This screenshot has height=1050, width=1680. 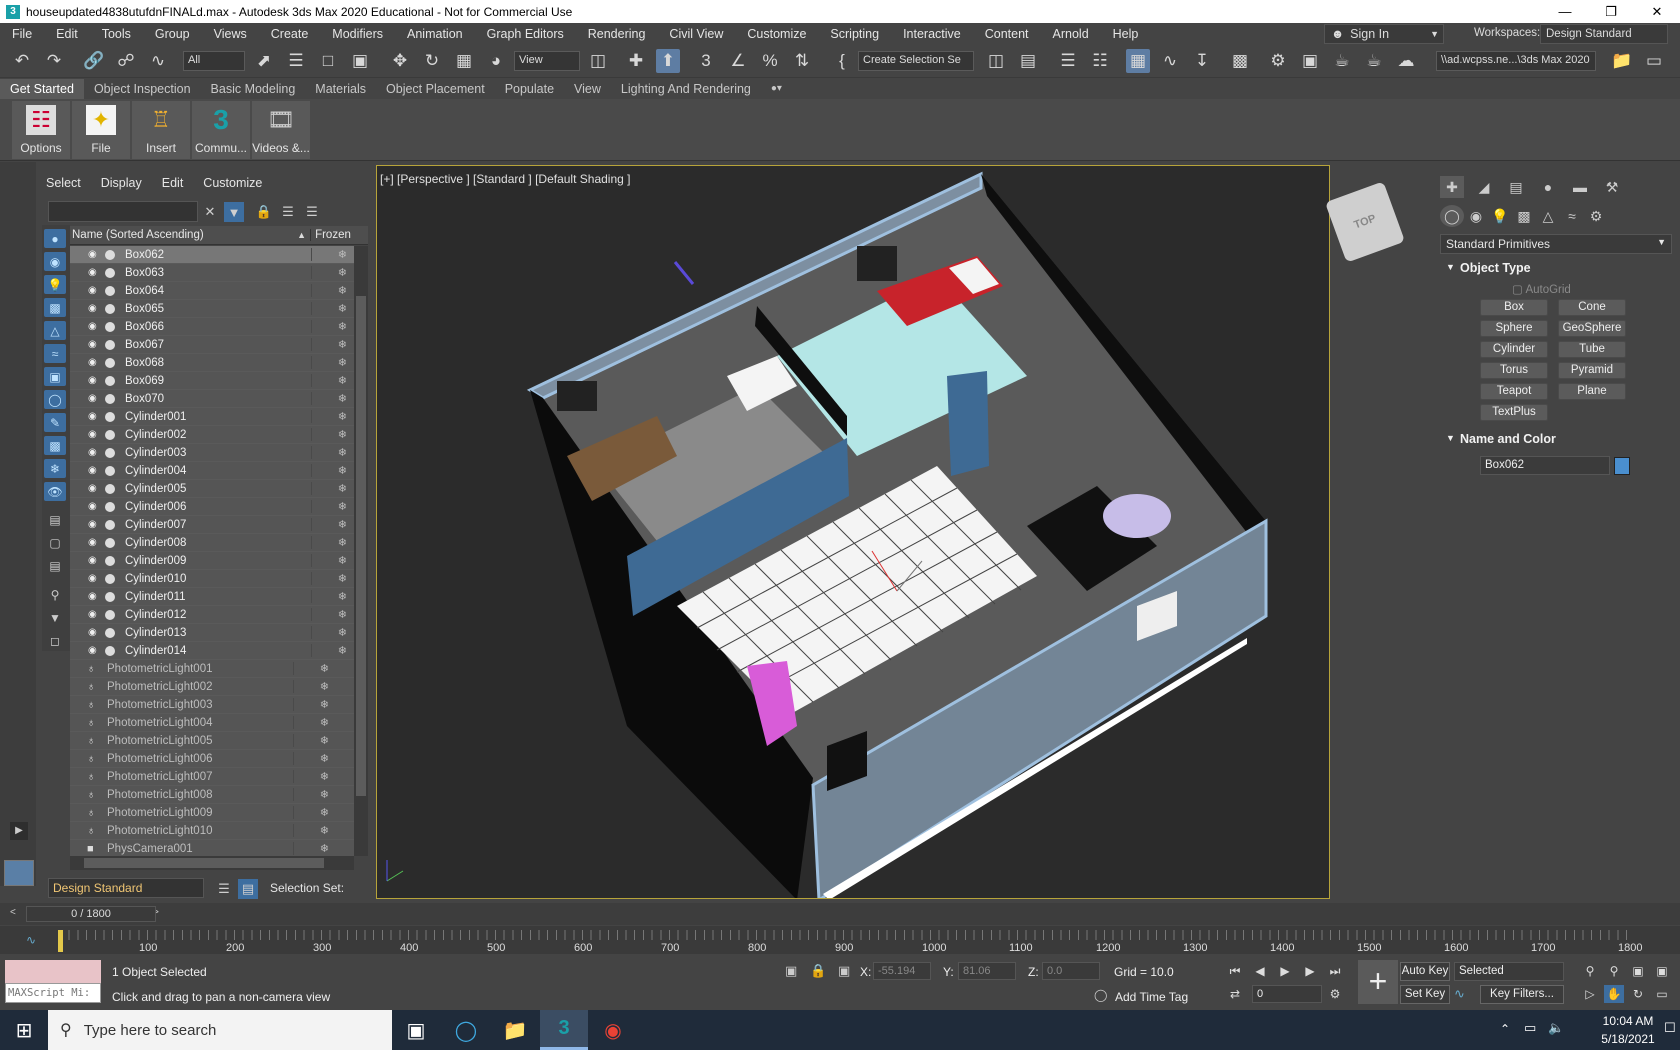 I want to click on list-item: ♁ PhotometricLight007 ❄, so click(x=212, y=777).